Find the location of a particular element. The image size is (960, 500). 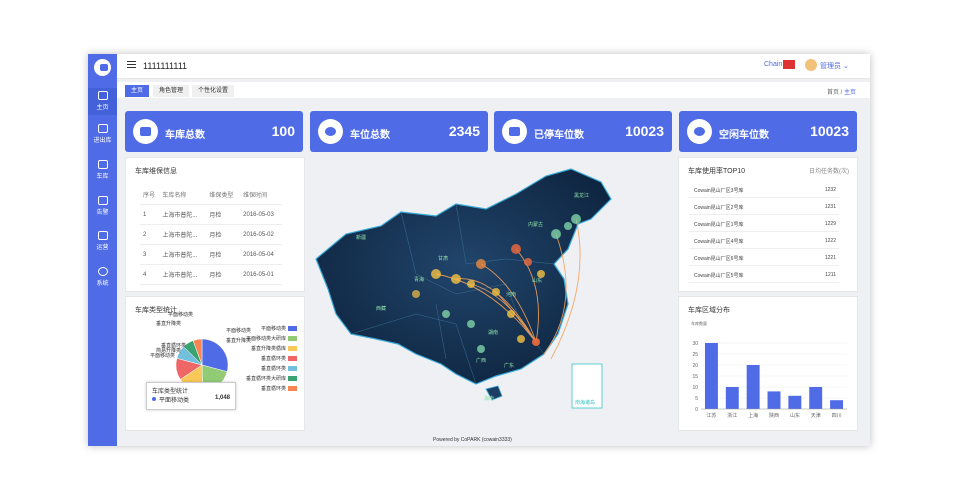

svg-text: 南海诸岛 is located at coordinates (585, 402).